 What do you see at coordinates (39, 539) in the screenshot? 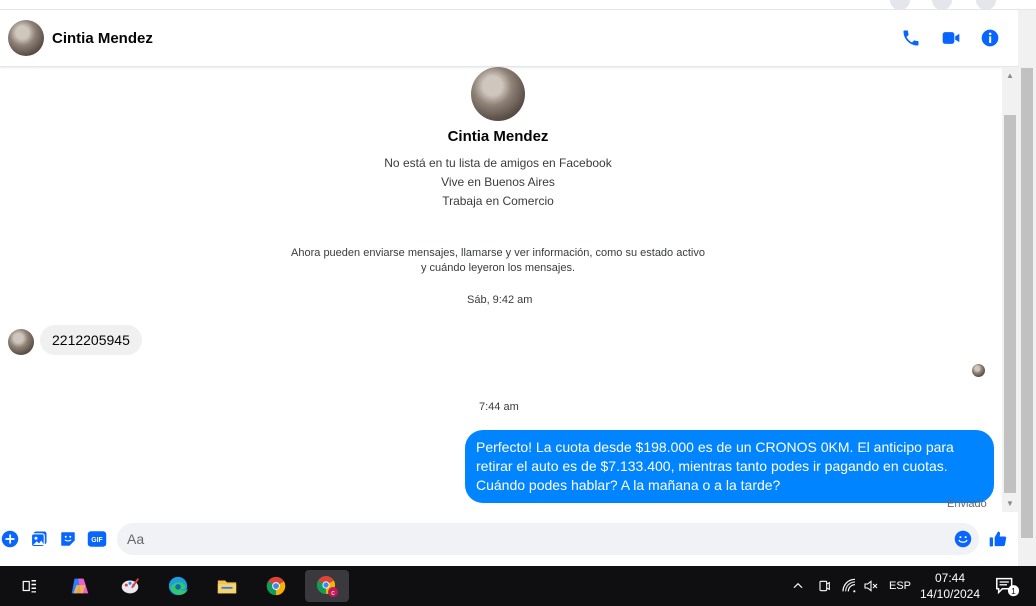
I see `photo-icon` at bounding box center [39, 539].